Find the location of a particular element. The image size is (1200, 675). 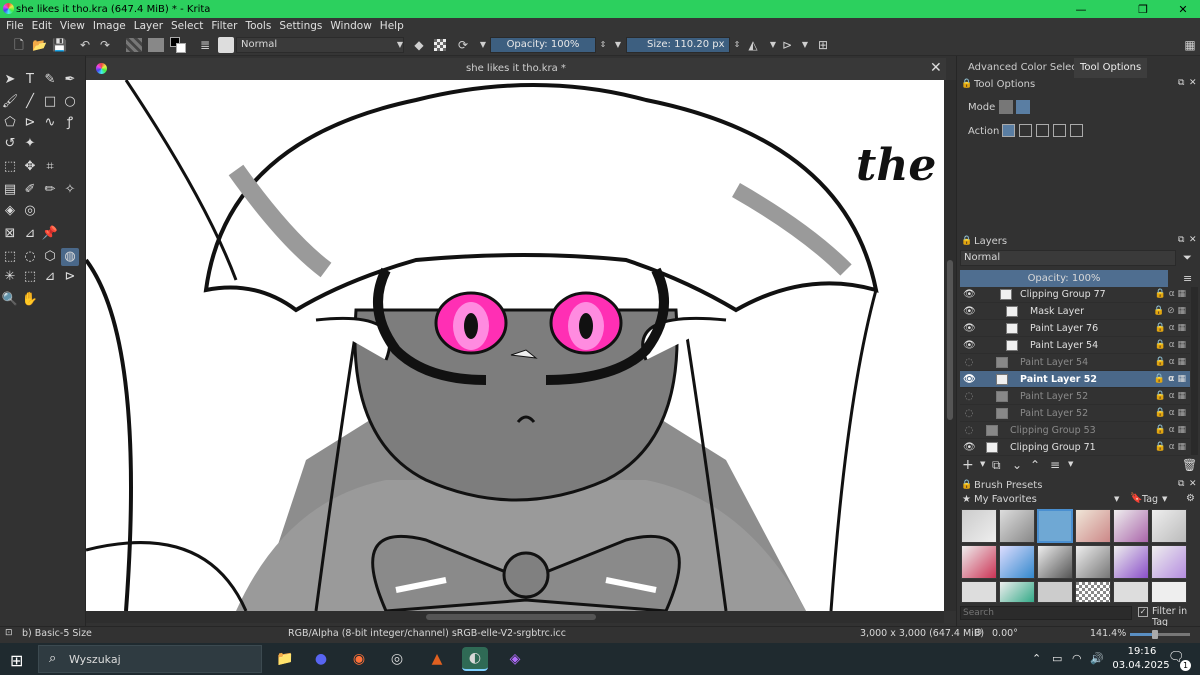

fill-tool-icon: ◈ is located at coordinates (10, 211).